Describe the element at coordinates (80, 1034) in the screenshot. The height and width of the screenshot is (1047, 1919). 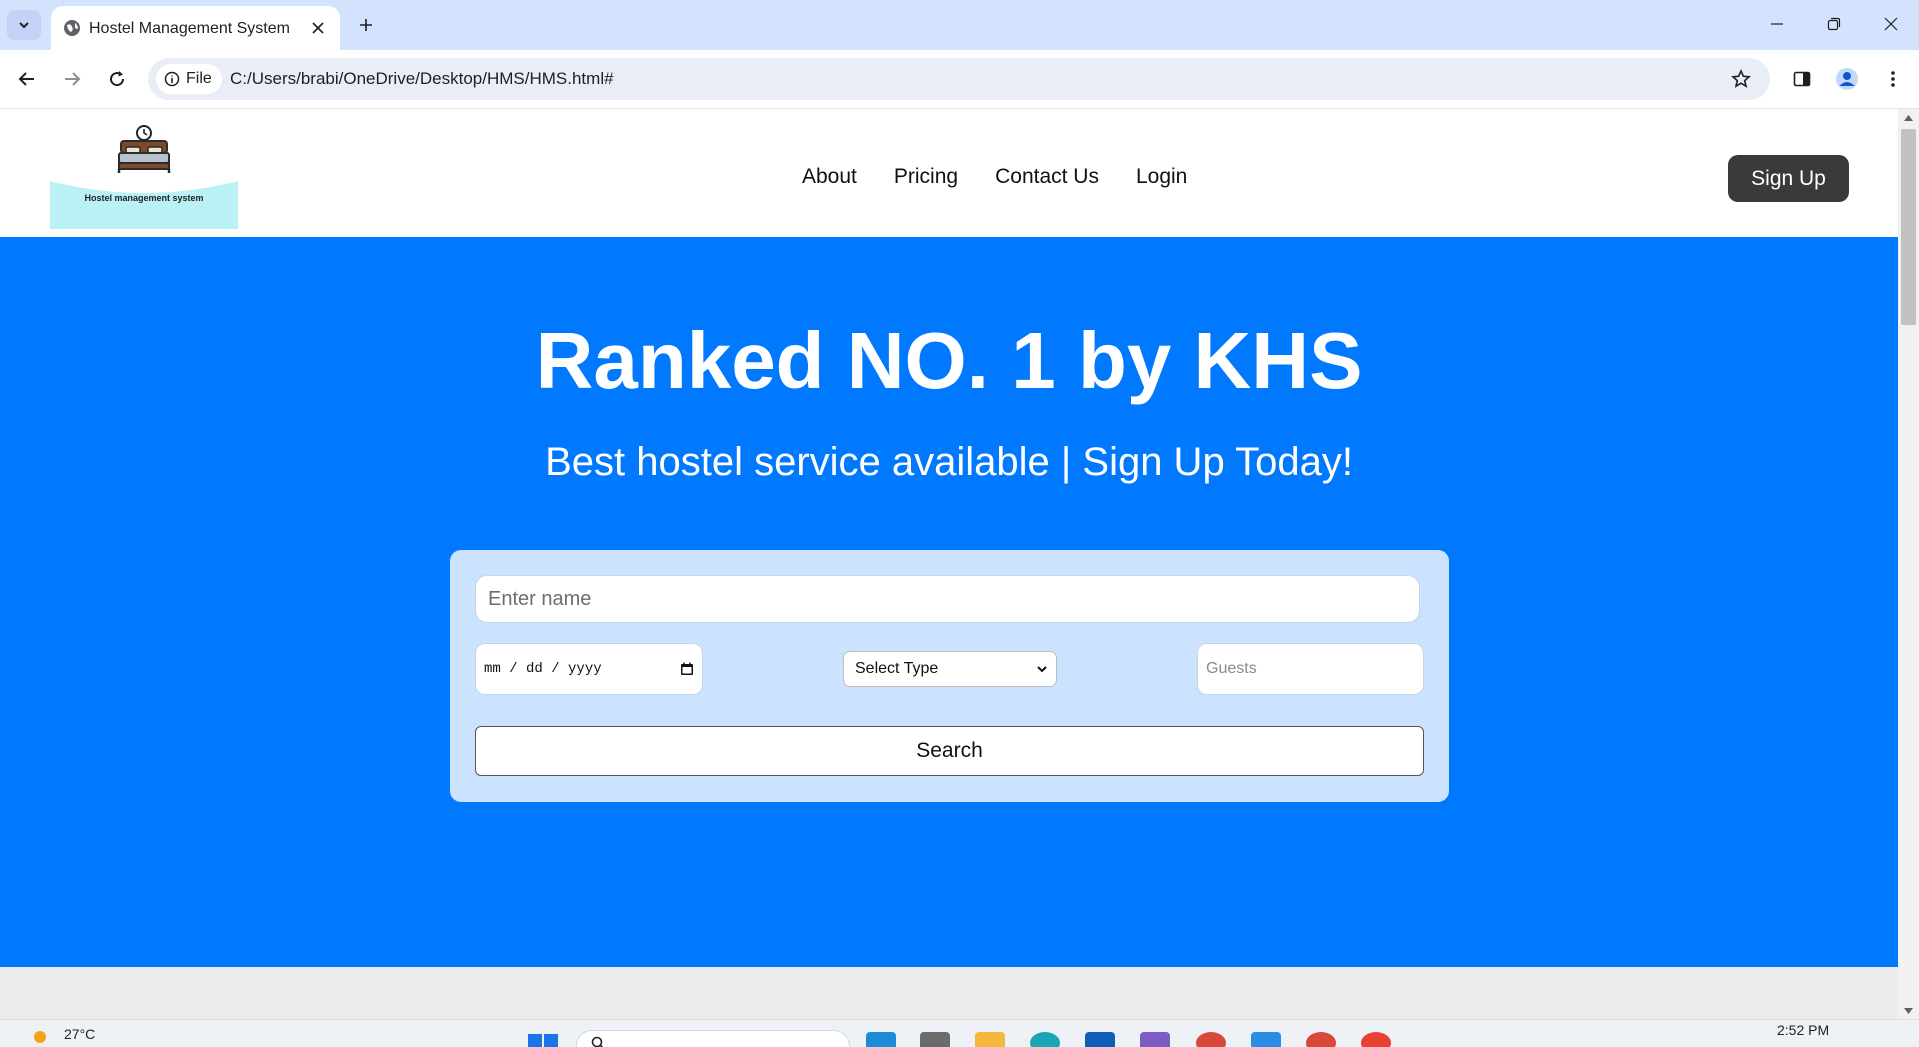
I see `temperature-text: 27°C` at that location.